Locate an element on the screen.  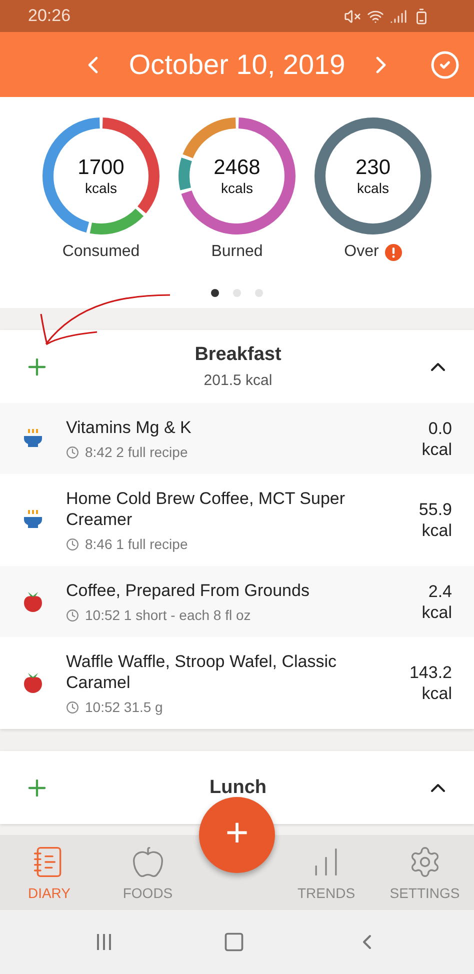
food-detail: 8:42 2 full recipe is located at coordinates (136, 452).